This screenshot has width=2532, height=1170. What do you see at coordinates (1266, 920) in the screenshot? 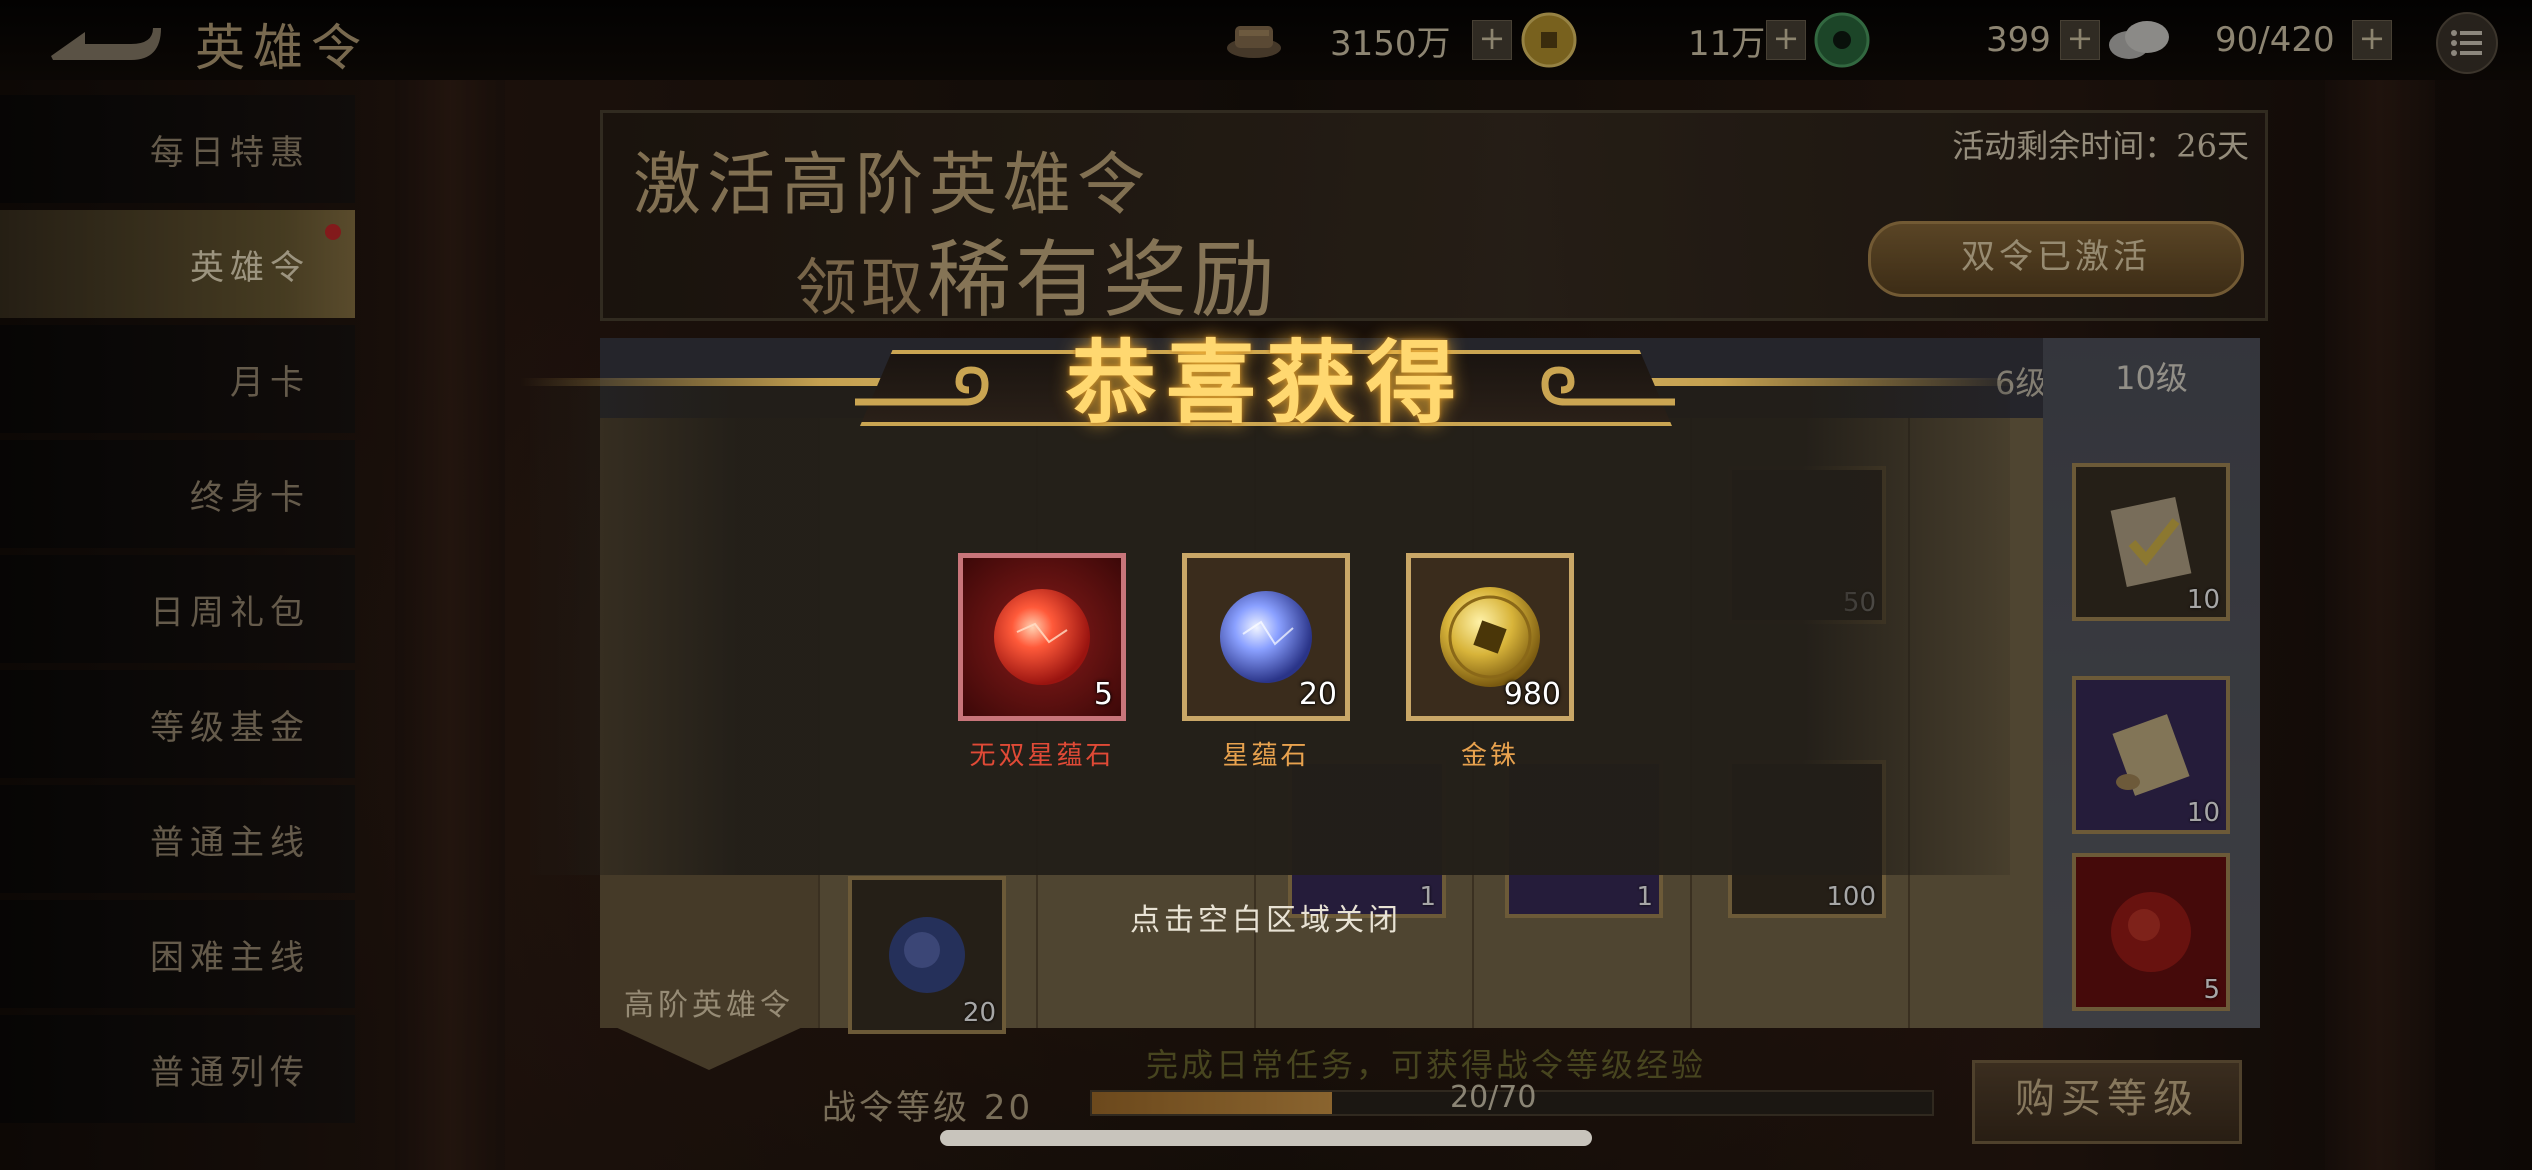
I see `close-hint: 点击空白区域关闭` at bounding box center [1266, 920].